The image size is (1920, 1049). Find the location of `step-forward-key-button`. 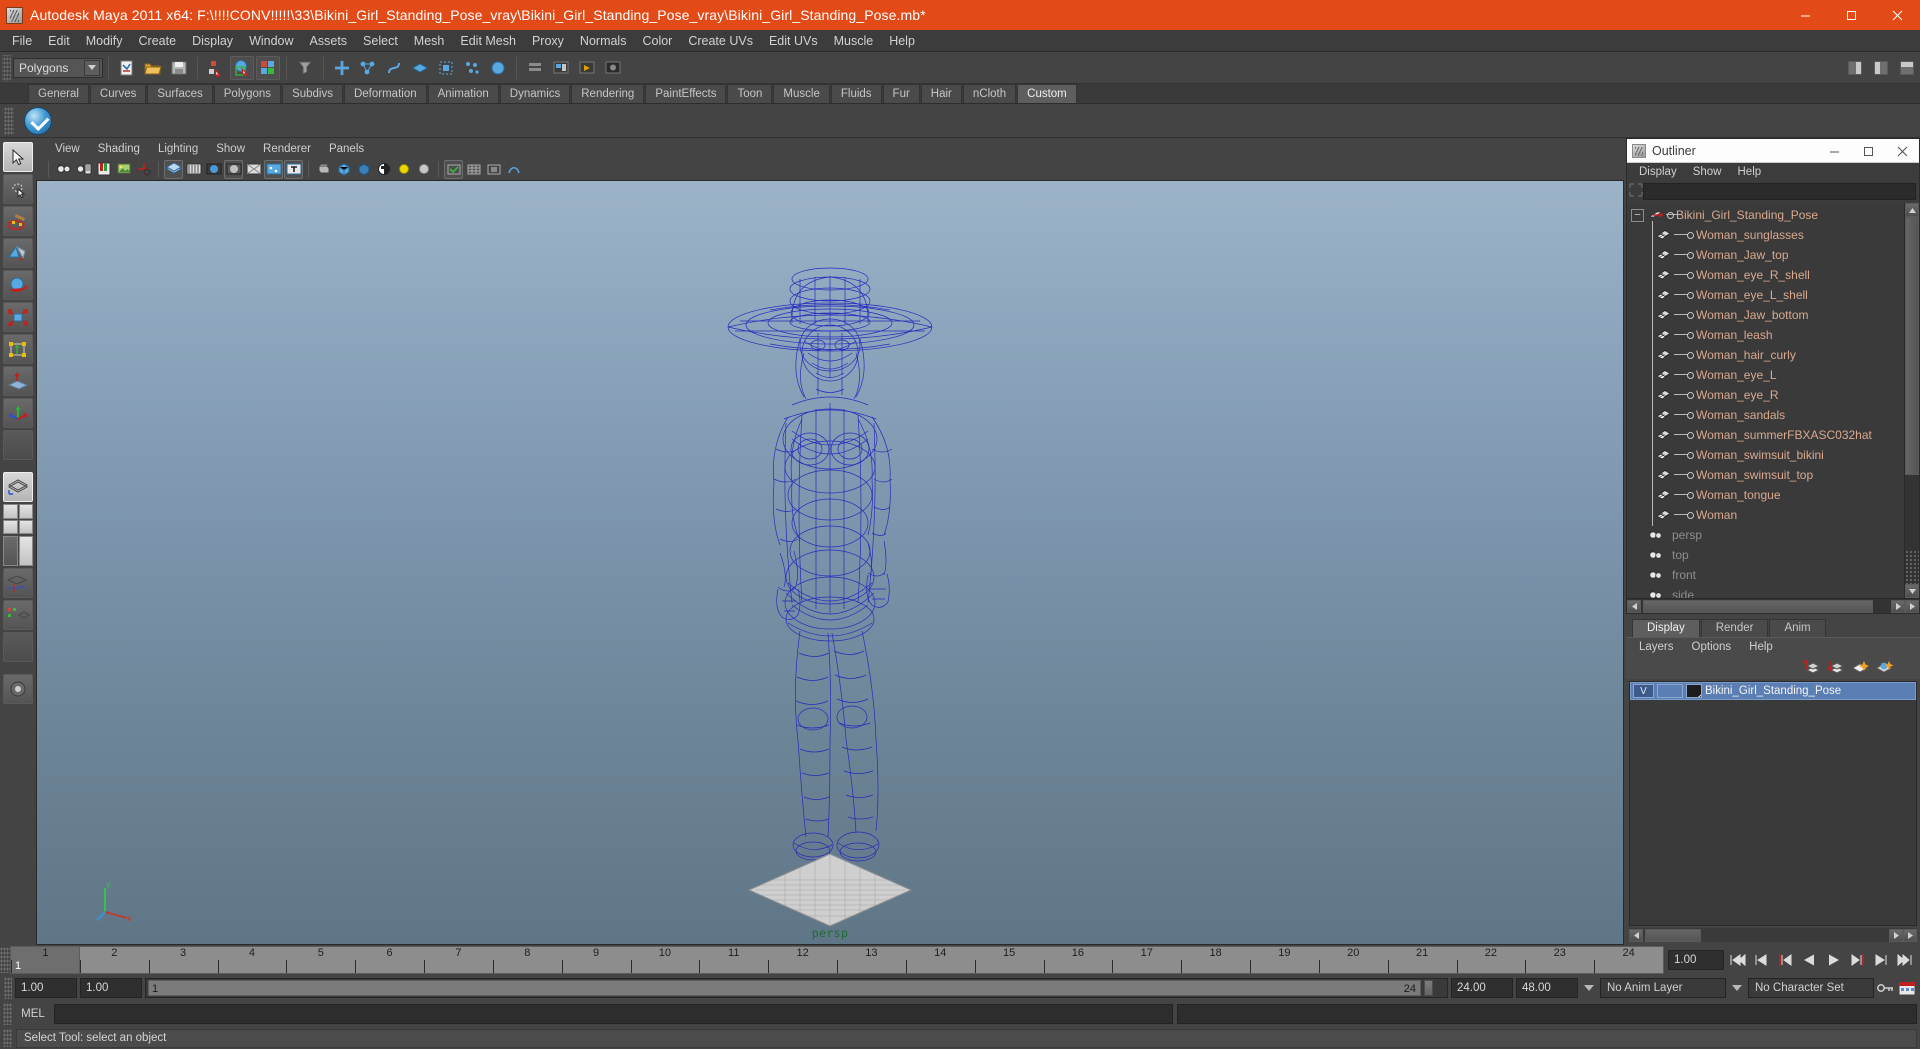

step-forward-key-button is located at coordinates (1881, 960).